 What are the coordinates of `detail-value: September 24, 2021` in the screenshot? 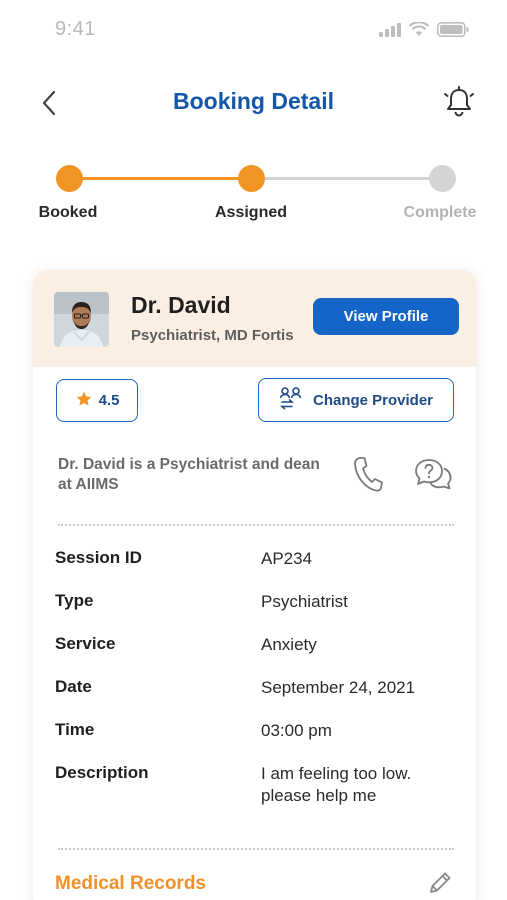 It's located at (338, 687).